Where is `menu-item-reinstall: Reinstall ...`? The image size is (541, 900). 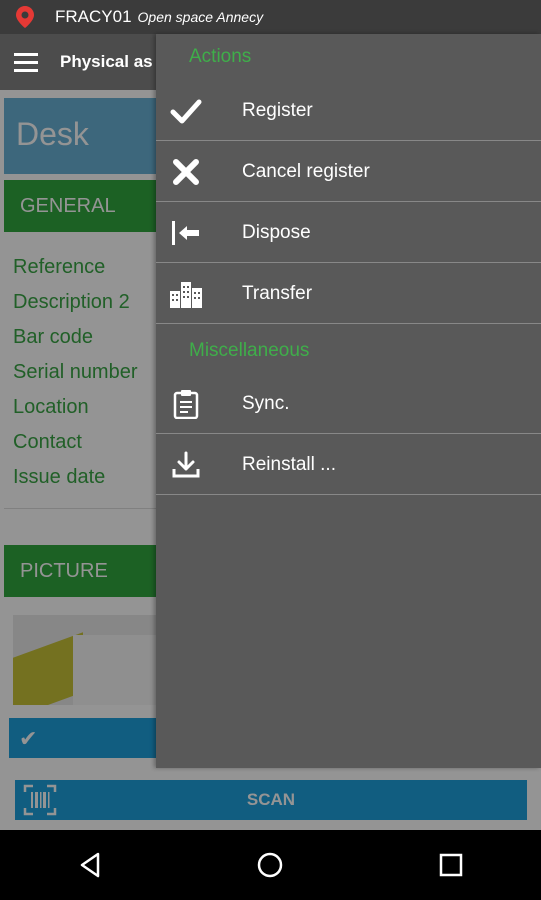
menu-item-reinstall: Reinstall ... is located at coordinates (348, 465).